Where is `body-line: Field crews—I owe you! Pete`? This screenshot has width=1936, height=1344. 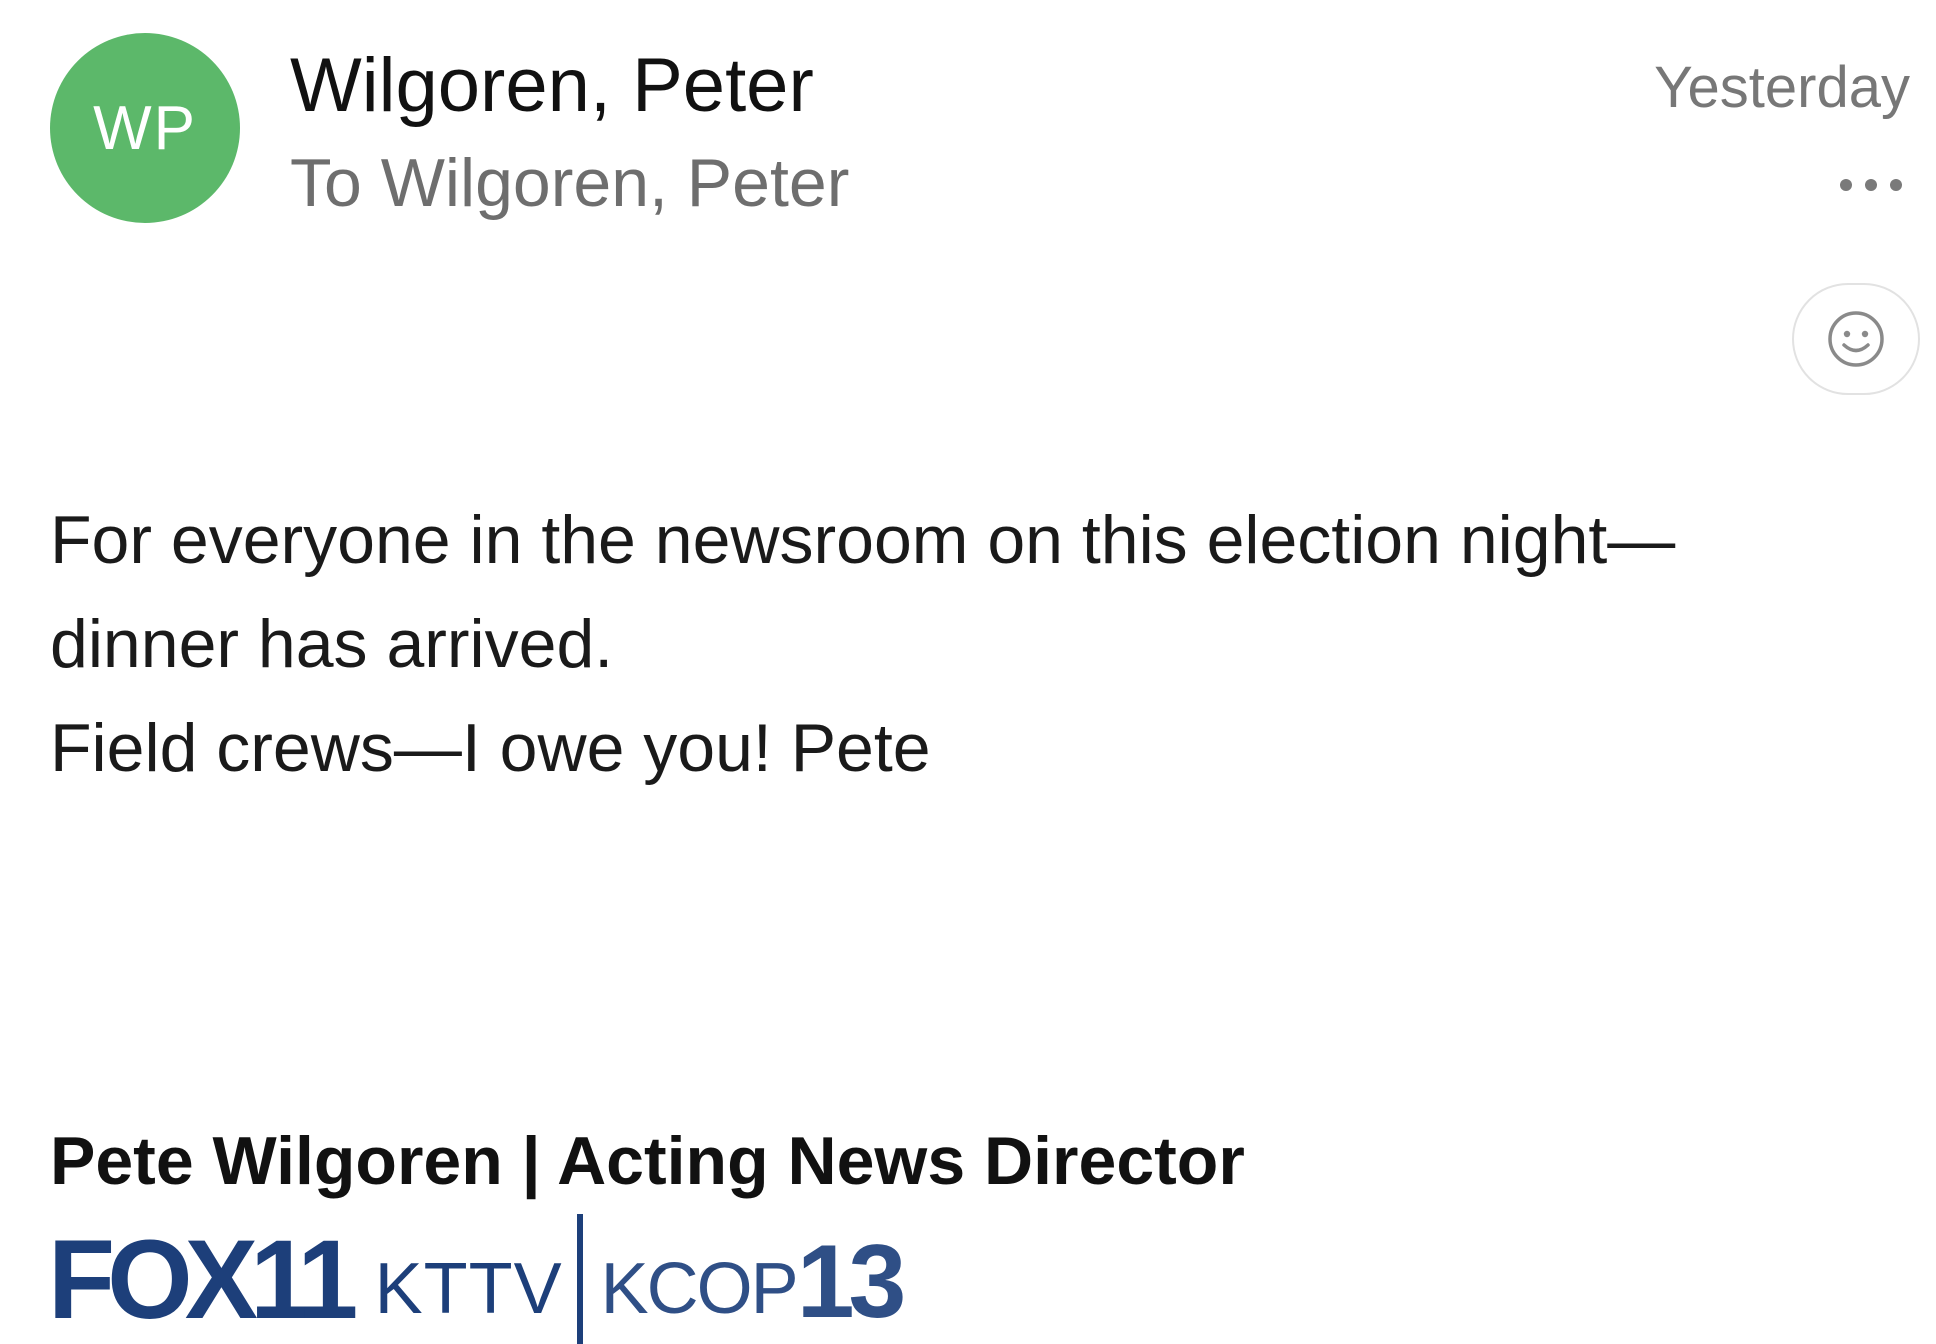
body-line: Field crews—I owe you! Pete is located at coordinates (490, 748).